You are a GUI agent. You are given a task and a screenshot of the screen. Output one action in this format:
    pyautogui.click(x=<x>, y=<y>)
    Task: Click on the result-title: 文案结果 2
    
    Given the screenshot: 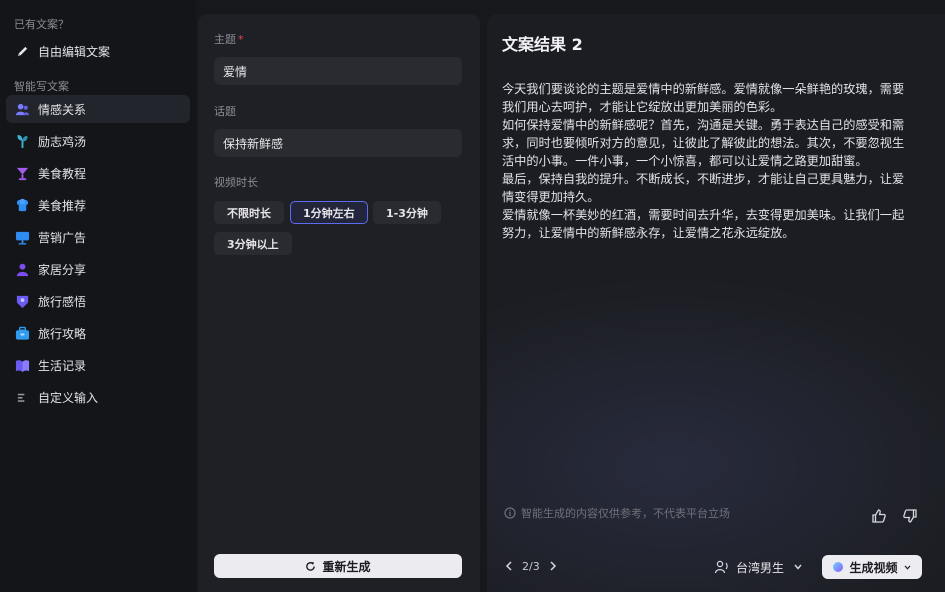 What is the action you would take?
    pyautogui.click(x=542, y=44)
    